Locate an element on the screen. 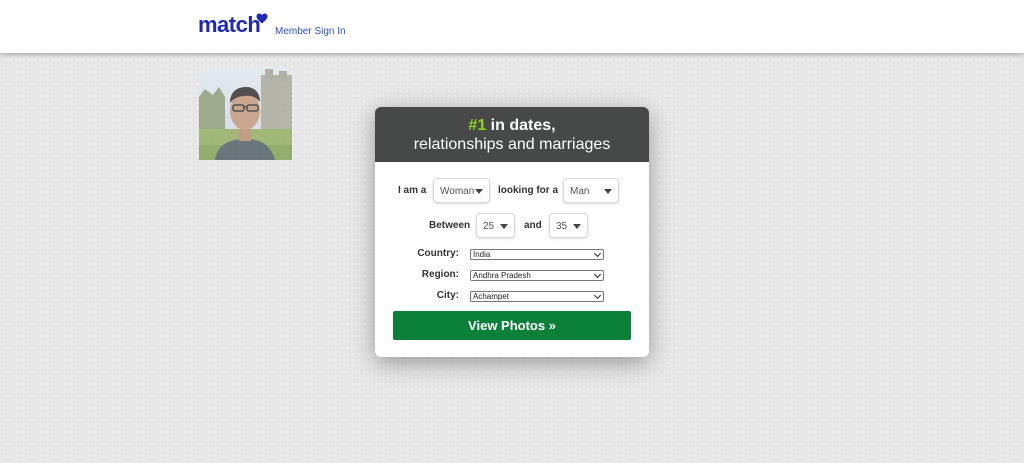  age-min-dropdown: 25 is located at coordinates (495, 225).